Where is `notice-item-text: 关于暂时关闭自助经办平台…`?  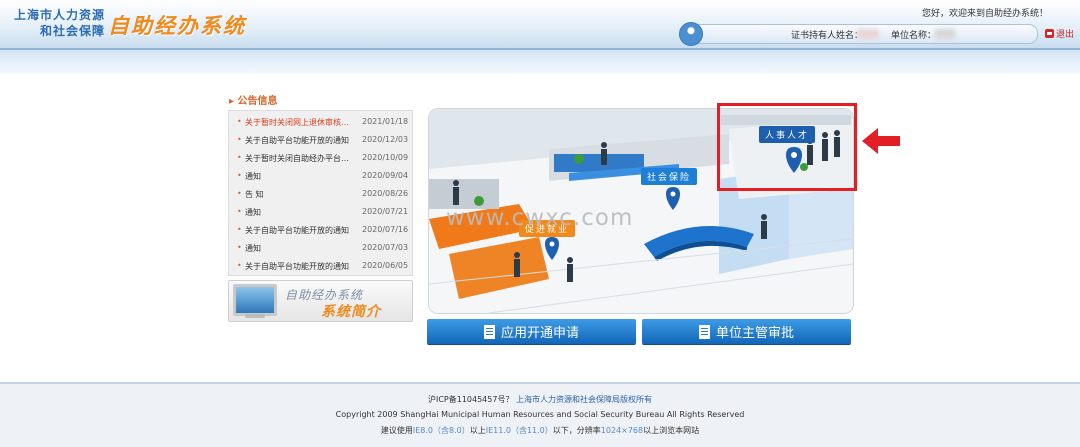
notice-item-text: 关于暂时关闭自助经办平台… is located at coordinates (302, 158).